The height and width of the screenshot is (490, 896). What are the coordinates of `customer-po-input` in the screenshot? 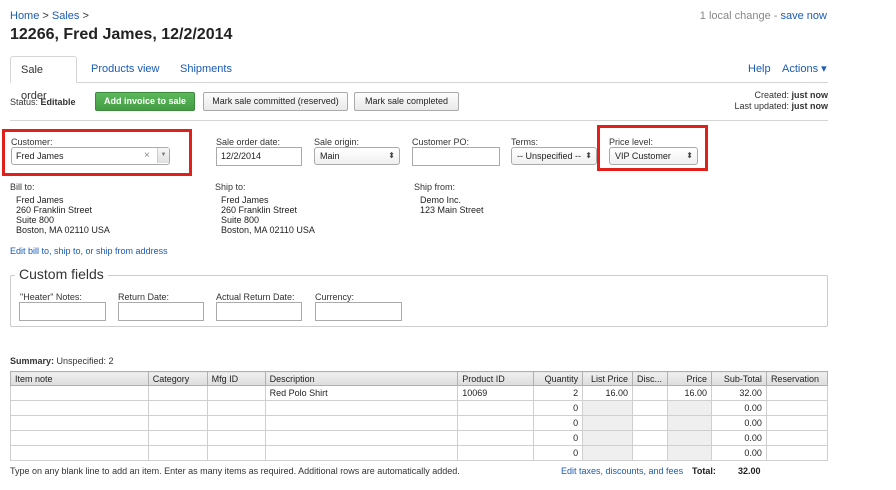 It's located at (456, 156).